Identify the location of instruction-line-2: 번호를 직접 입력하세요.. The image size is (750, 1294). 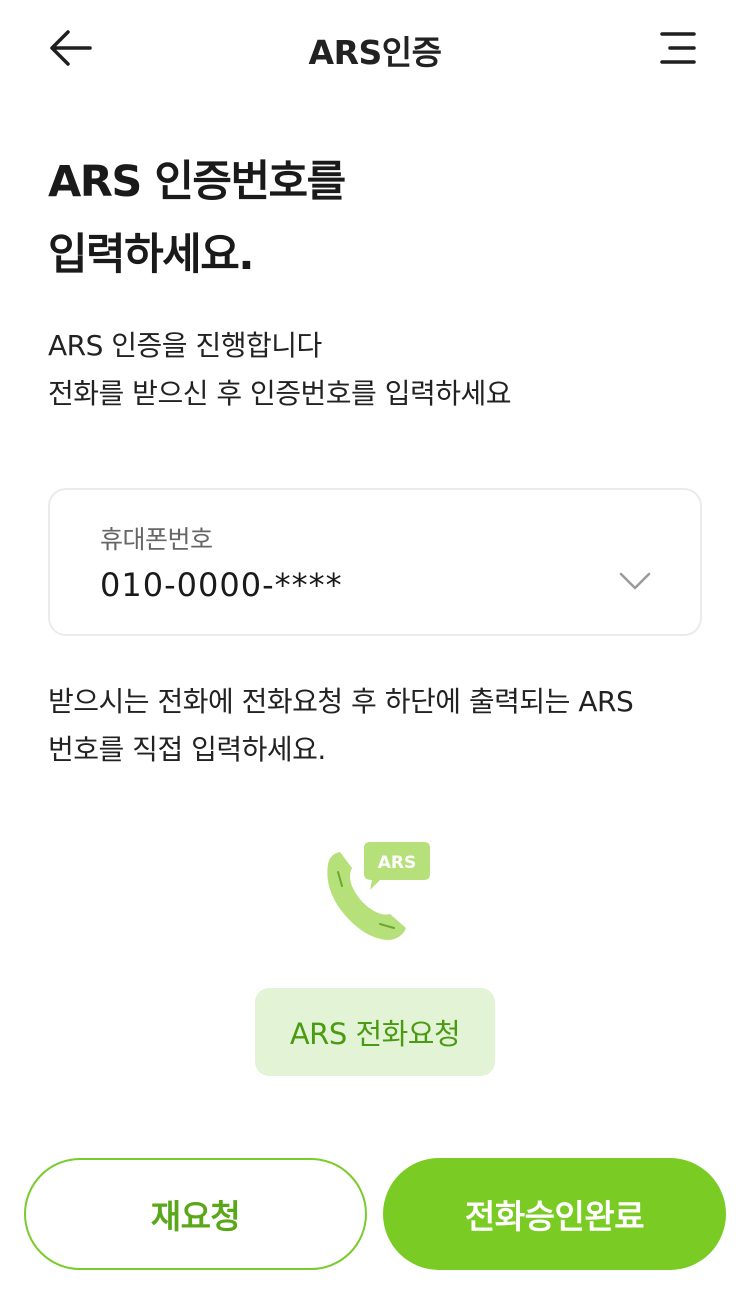
(187, 749).